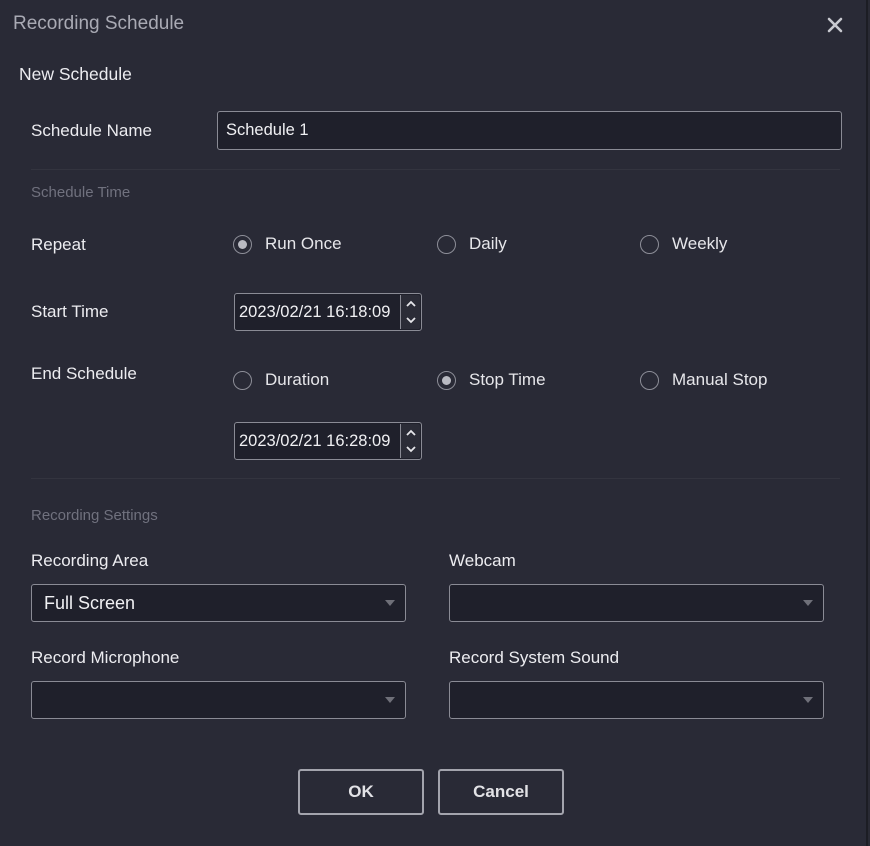 The height and width of the screenshot is (846, 870). What do you see at coordinates (529, 130) in the screenshot?
I see `schedule-name-input` at bounding box center [529, 130].